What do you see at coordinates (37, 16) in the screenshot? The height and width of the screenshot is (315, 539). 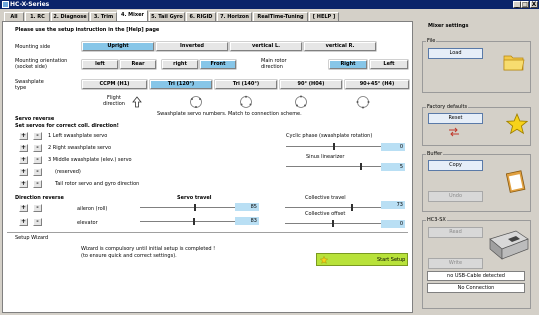 I see `tab-rc: 1. RC` at bounding box center [37, 16].